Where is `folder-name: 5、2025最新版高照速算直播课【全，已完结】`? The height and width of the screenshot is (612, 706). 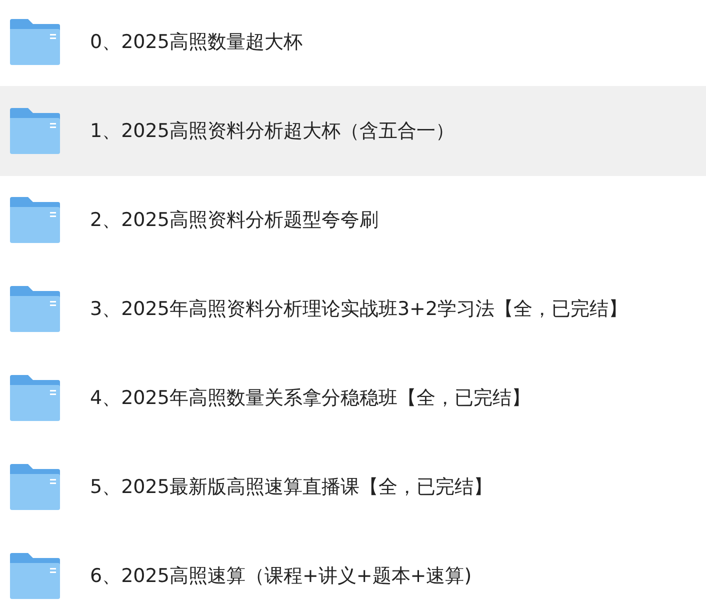
folder-name: 5、2025最新版高照速算直播课【全，已完结】 is located at coordinates (291, 487).